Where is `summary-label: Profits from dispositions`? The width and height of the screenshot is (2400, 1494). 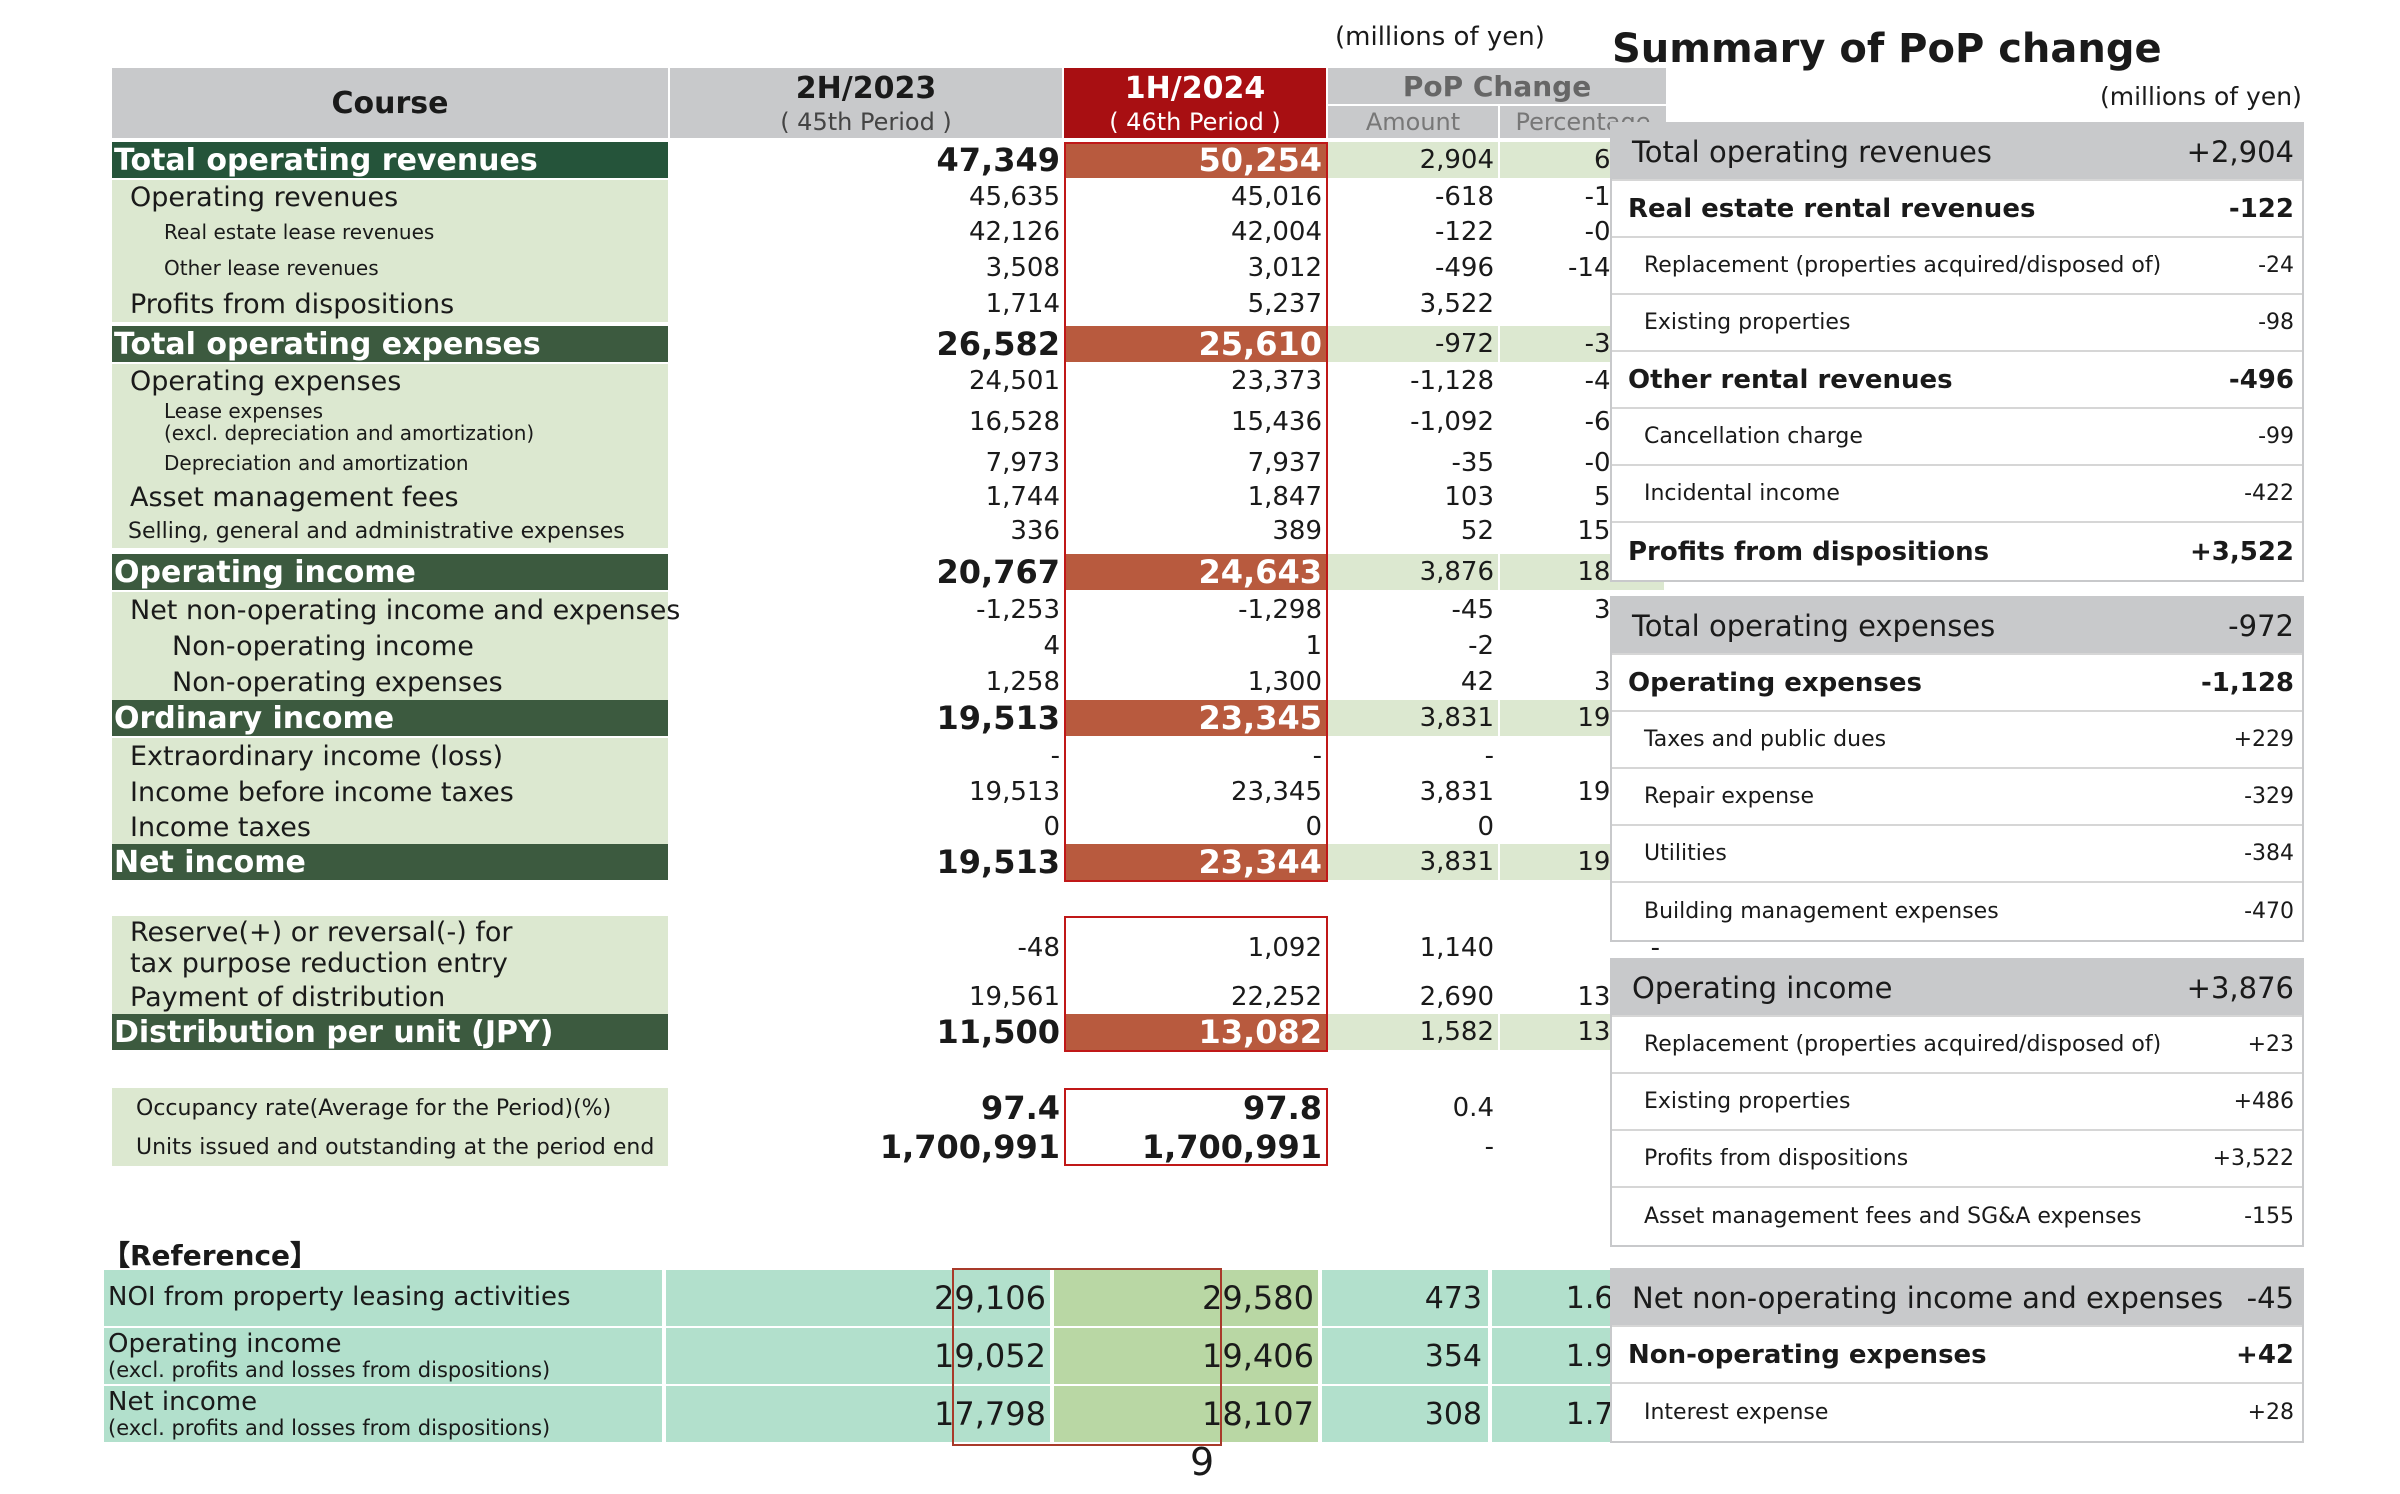
summary-label: Profits from dispositions is located at coordinates (1809, 551).